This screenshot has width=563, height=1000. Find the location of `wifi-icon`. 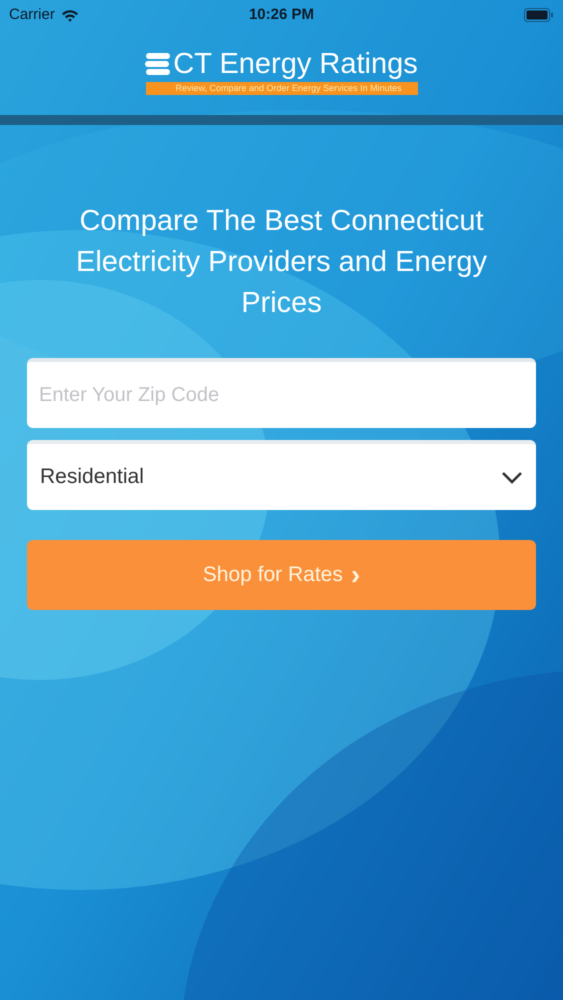

wifi-icon is located at coordinates (69, 15).